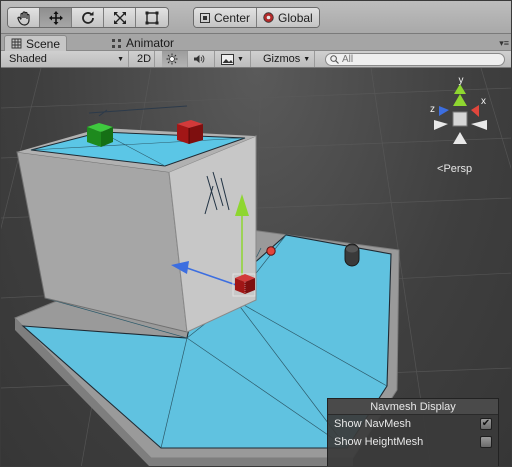 The width and height of the screenshot is (515, 470). I want to click on move-tool-button, so click(56, 17).